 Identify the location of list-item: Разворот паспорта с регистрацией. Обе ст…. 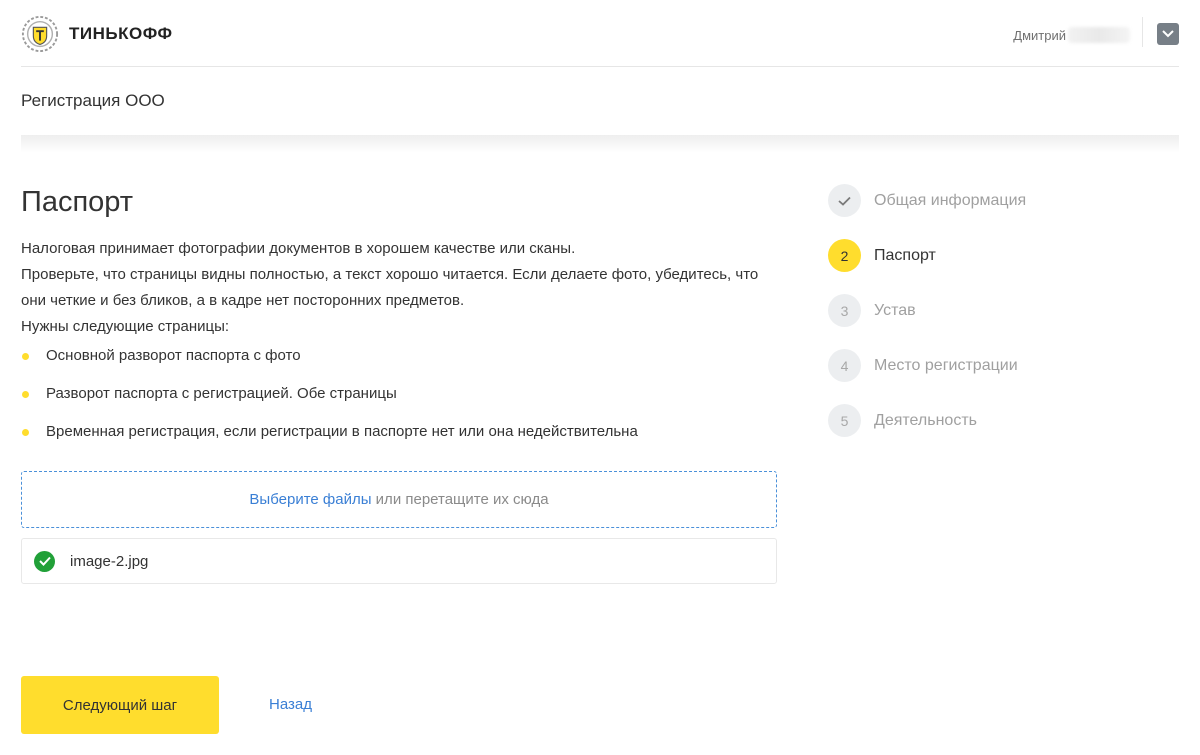
(329, 403).